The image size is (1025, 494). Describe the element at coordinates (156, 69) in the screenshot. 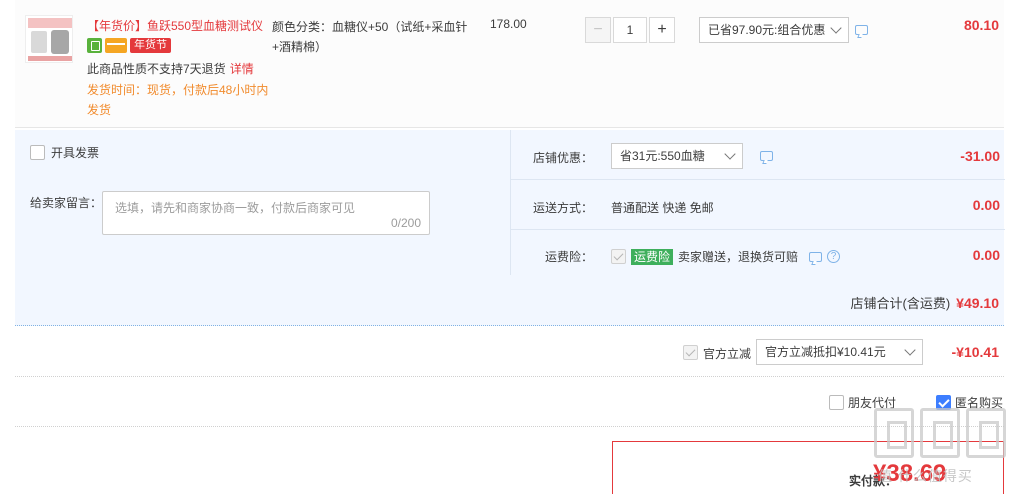

I see `no-return-text: 此商品性质不支持7天退货` at that location.